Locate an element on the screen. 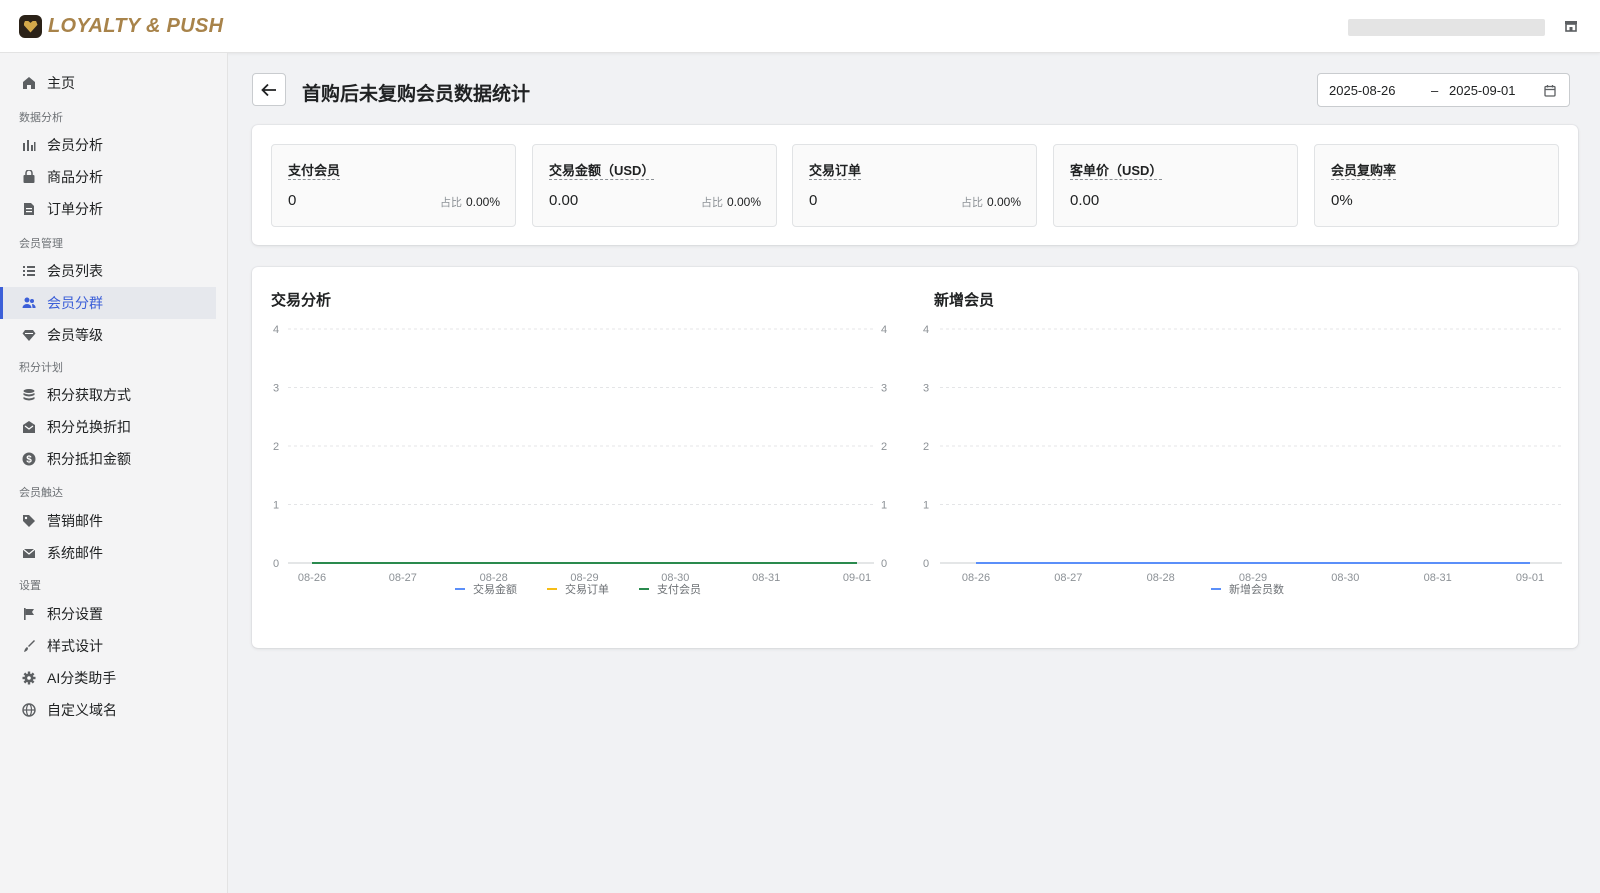 Image resolution: width=1600 pixels, height=893 pixels. y-tick-label: 3 is located at coordinates (276, 389).